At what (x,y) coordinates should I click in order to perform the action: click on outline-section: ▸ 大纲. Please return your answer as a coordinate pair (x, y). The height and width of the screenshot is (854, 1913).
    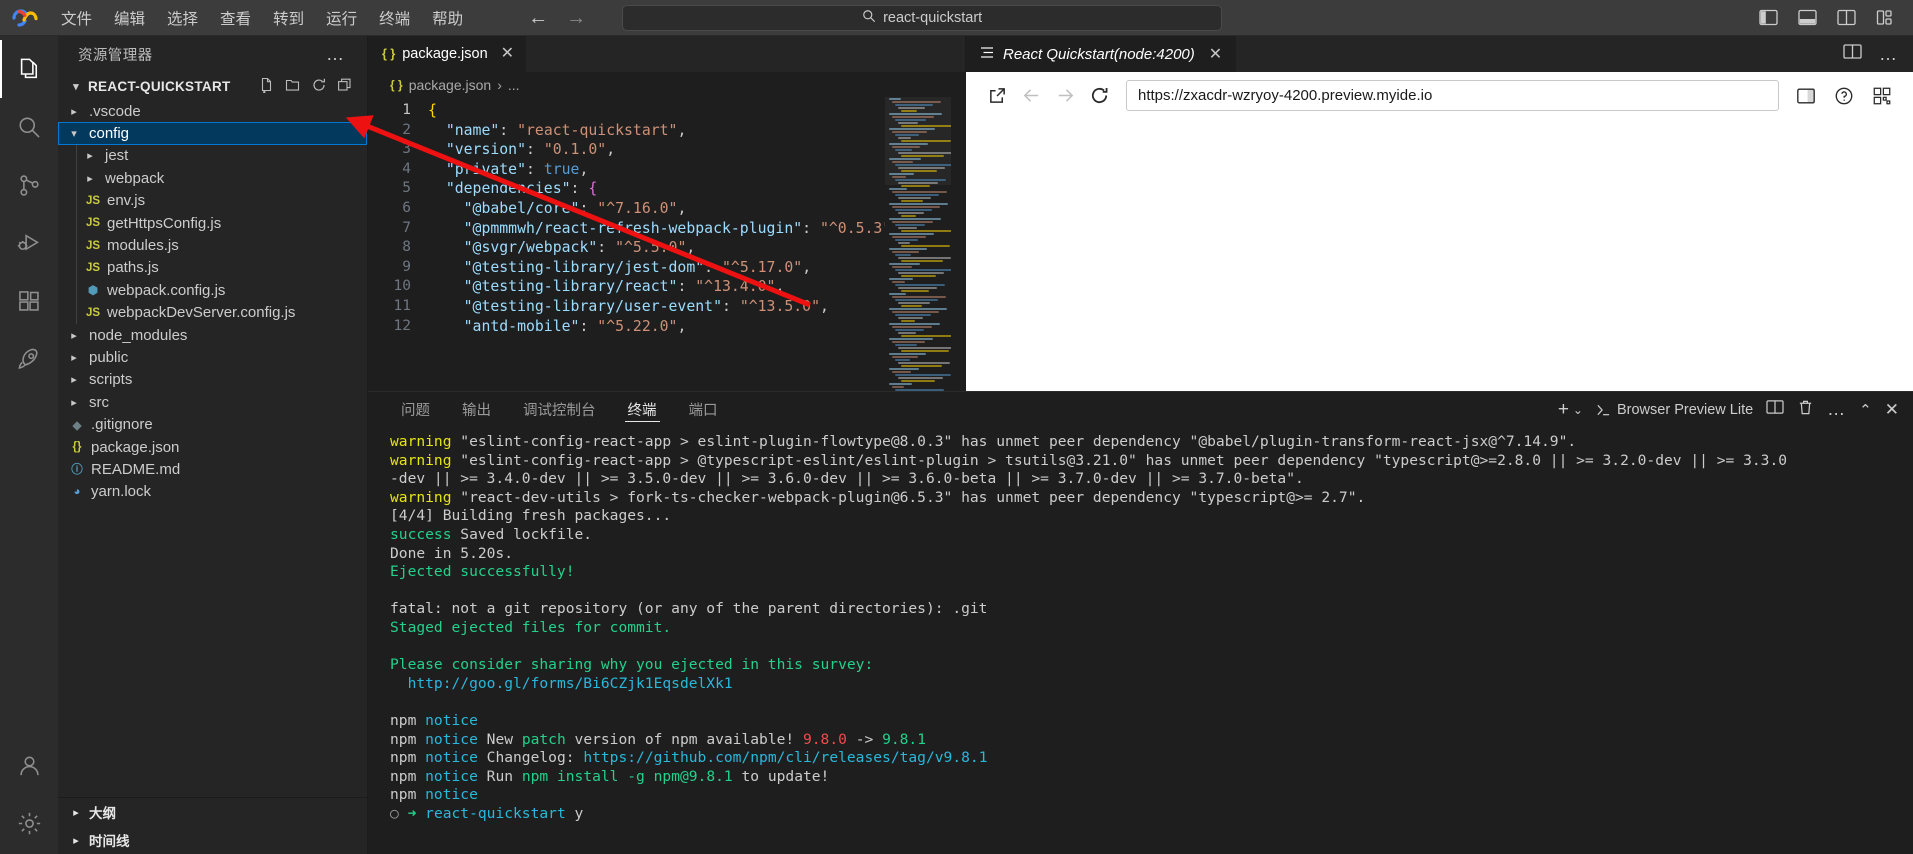
    Looking at the image, I should click on (212, 812).